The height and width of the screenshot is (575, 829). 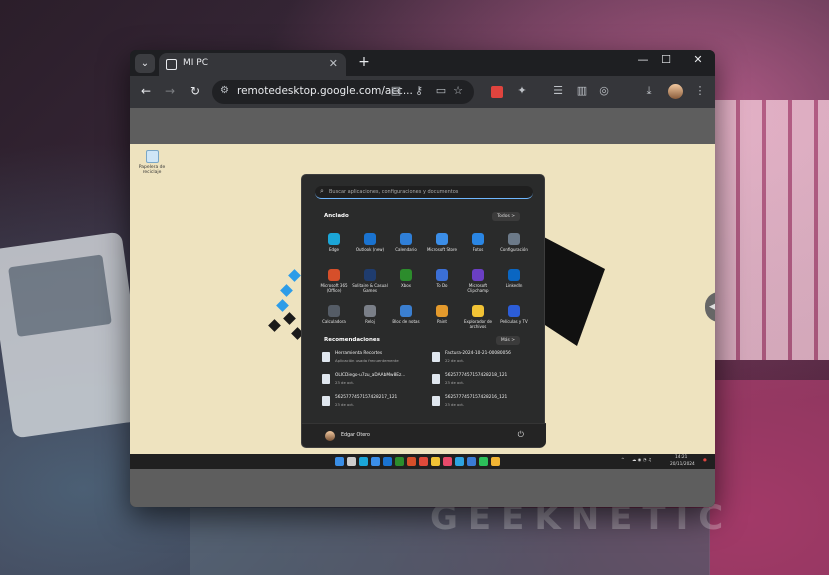 What do you see at coordinates (370, 247) in the screenshot?
I see `pinned-app: Outlook (new)` at bounding box center [370, 247].